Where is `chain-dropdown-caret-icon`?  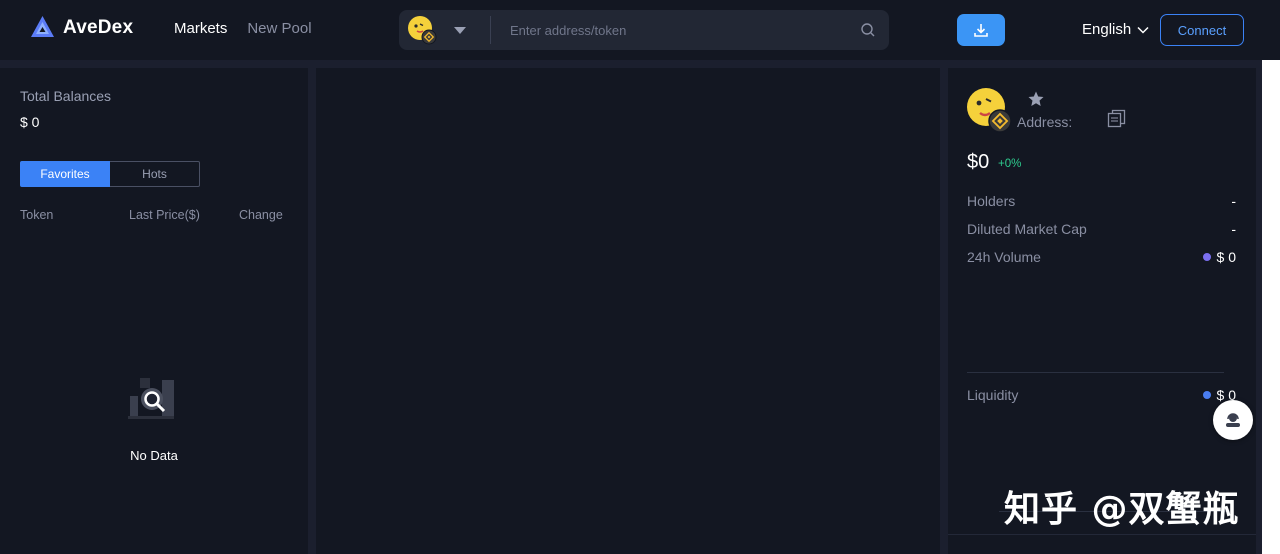 chain-dropdown-caret-icon is located at coordinates (460, 30).